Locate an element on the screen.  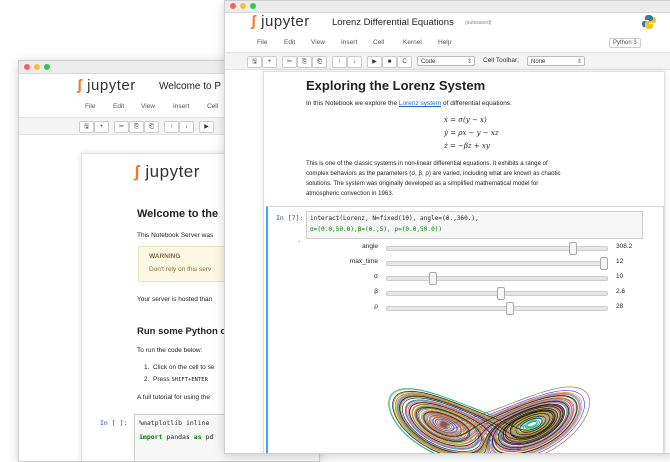
stop-icon: ■ is located at coordinates (389, 62).